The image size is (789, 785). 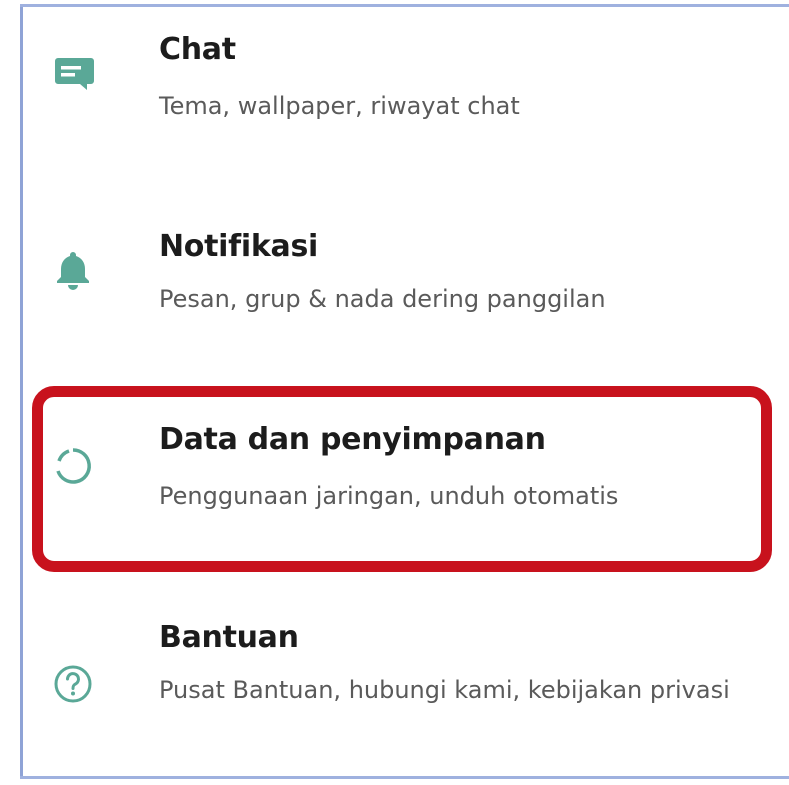 I want to click on settings-item-title: Bantuan, so click(x=229, y=637).